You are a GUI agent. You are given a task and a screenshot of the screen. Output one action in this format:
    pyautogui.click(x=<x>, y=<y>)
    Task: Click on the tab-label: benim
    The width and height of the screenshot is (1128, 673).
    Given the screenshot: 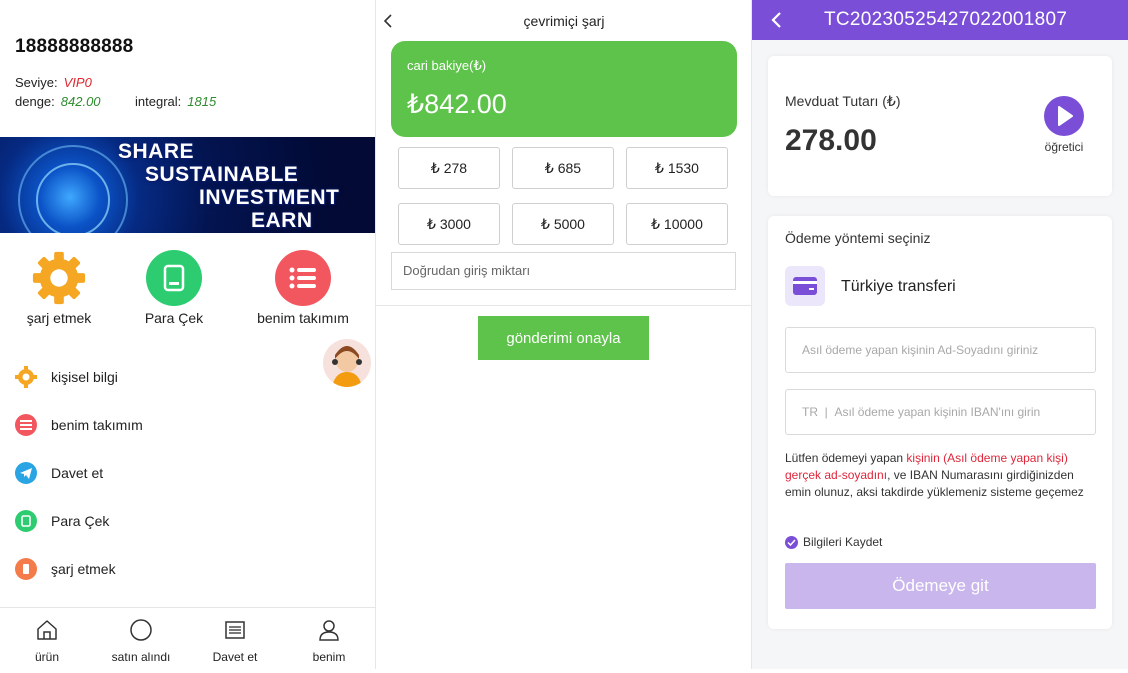 What is the action you would take?
    pyautogui.click(x=329, y=657)
    